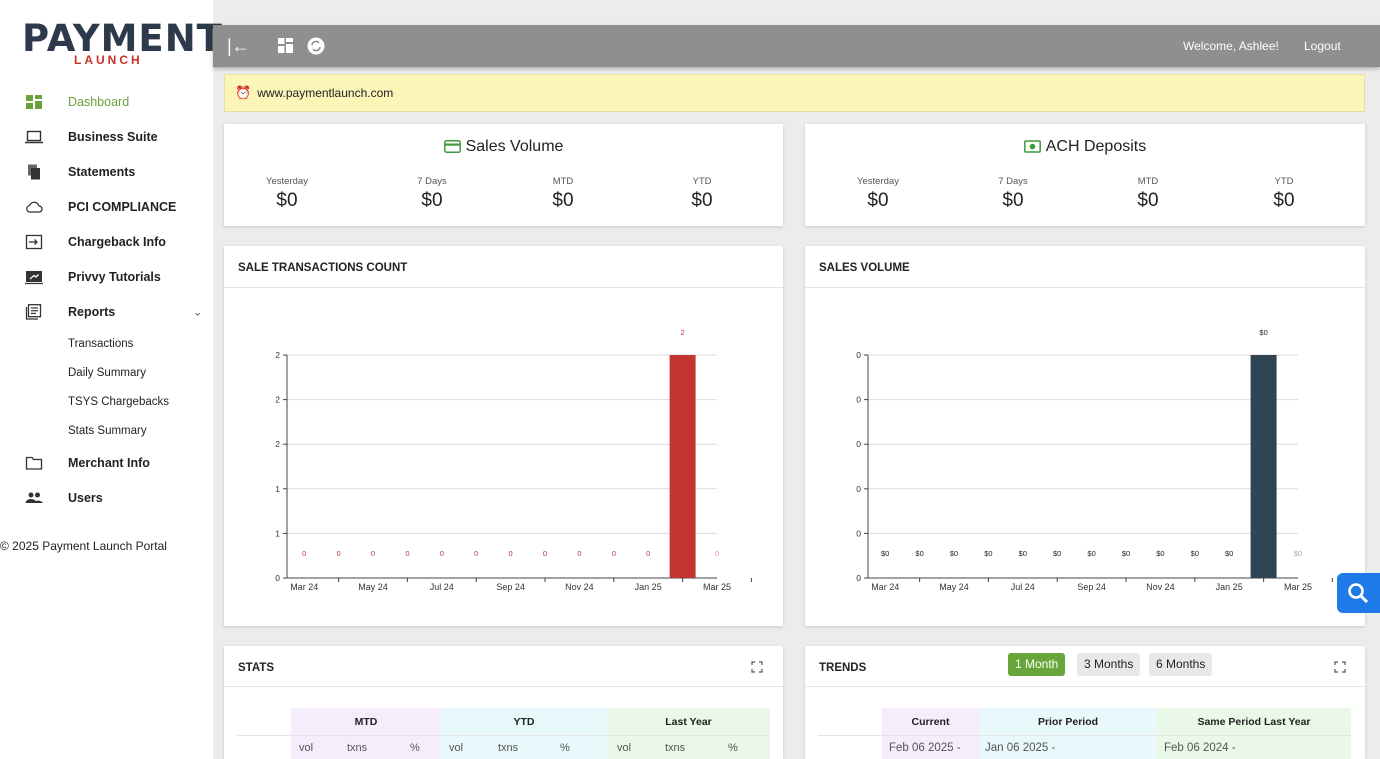 This screenshot has width=1380, height=759. Describe the element at coordinates (106, 430) in the screenshot. I see `sidebar-subitem-stats-summary: Stats Summary` at that location.